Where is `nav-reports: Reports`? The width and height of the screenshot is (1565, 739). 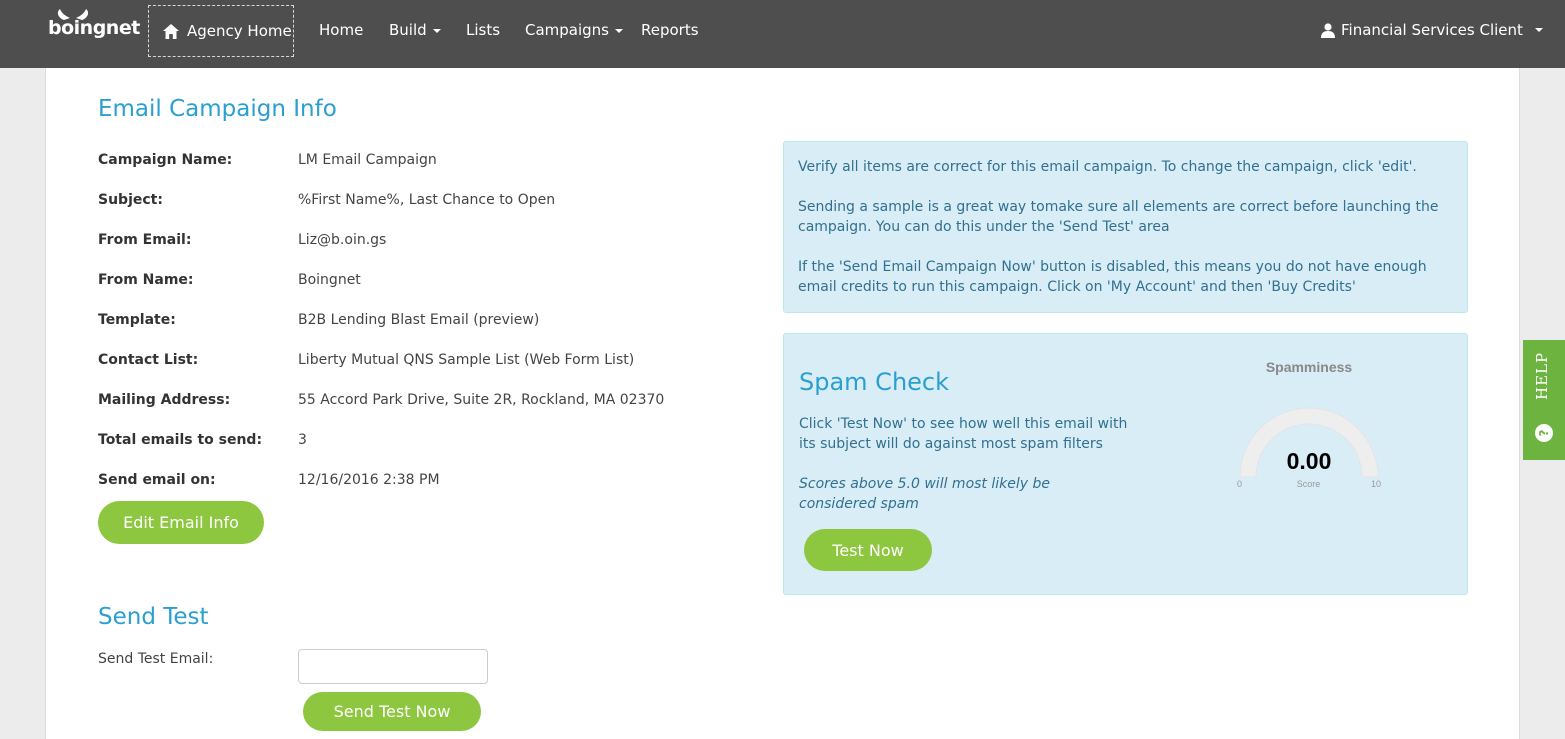
nav-reports: Reports is located at coordinates (670, 30).